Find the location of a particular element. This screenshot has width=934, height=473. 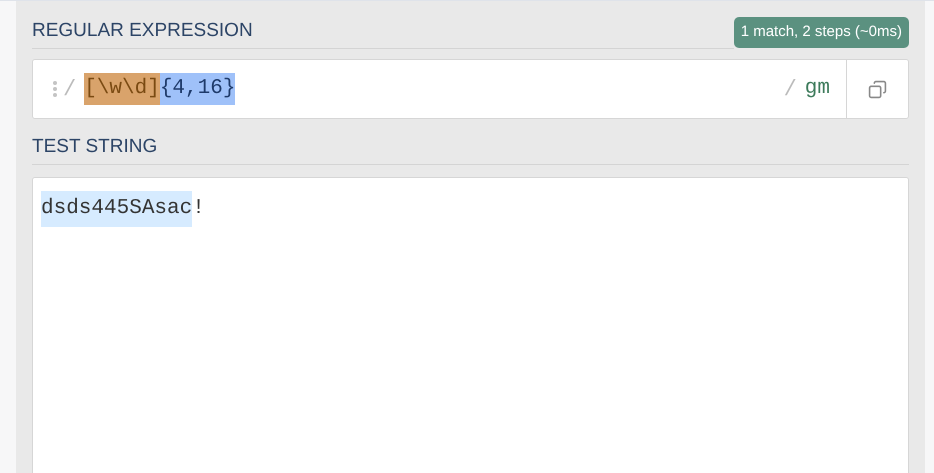

character-class-token: [\w\d] is located at coordinates (122, 89).